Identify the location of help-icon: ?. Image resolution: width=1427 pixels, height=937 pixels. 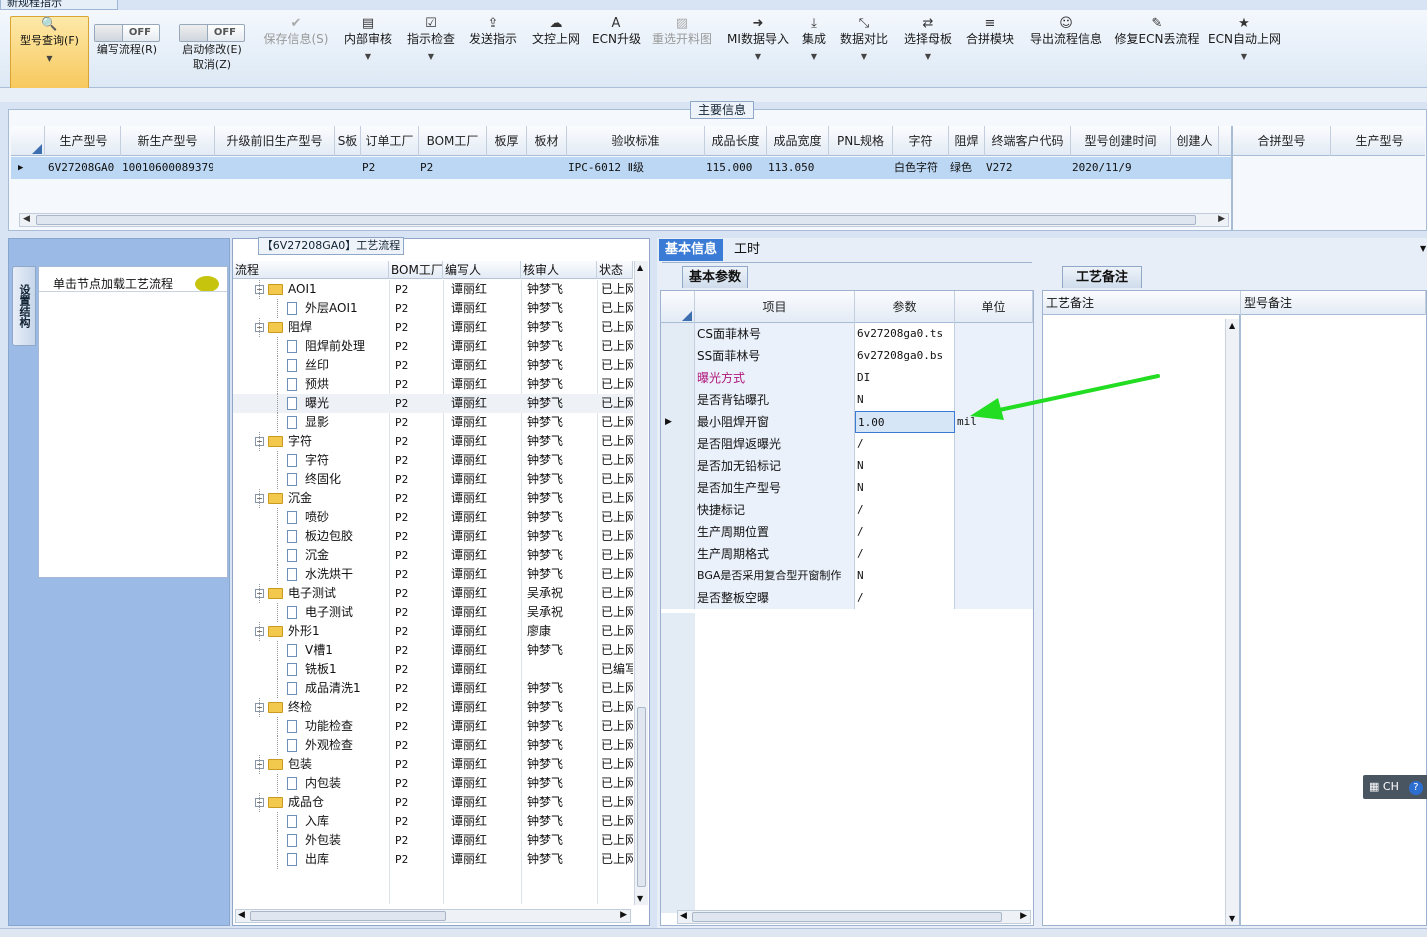
(1415, 788).